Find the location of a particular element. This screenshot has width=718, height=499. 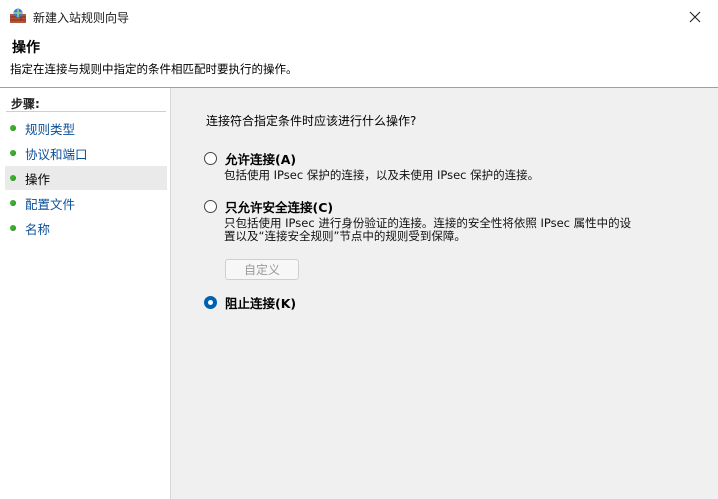

window-title: 新建入站规则向导 is located at coordinates (81, 18).